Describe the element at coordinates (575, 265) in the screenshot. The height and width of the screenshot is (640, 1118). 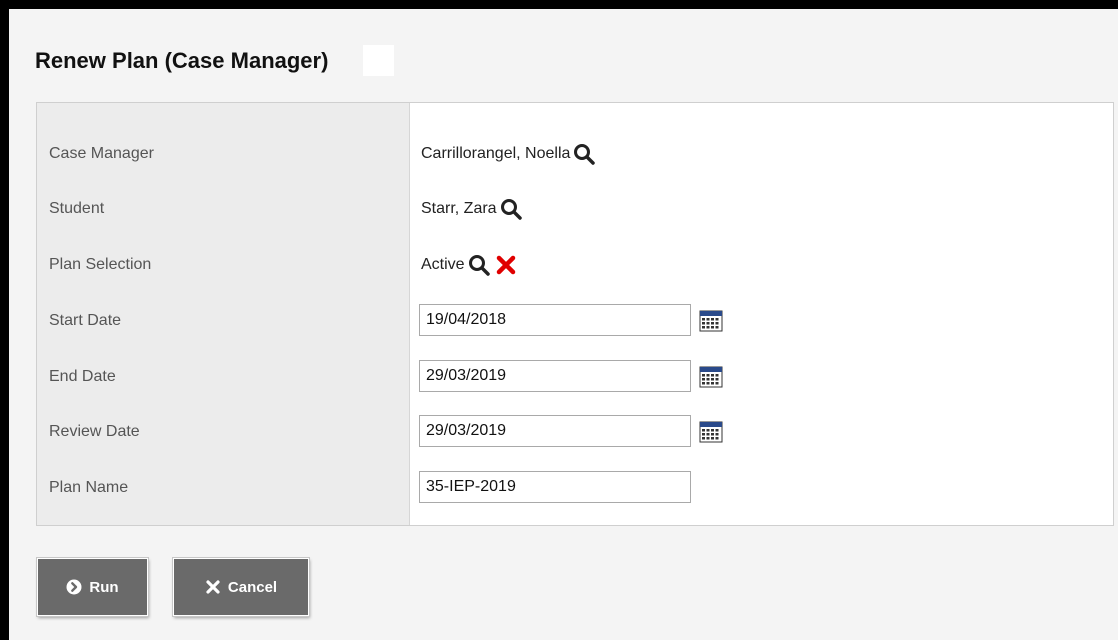
I see `field-row-plan-selection: Plan Selection Active` at that location.